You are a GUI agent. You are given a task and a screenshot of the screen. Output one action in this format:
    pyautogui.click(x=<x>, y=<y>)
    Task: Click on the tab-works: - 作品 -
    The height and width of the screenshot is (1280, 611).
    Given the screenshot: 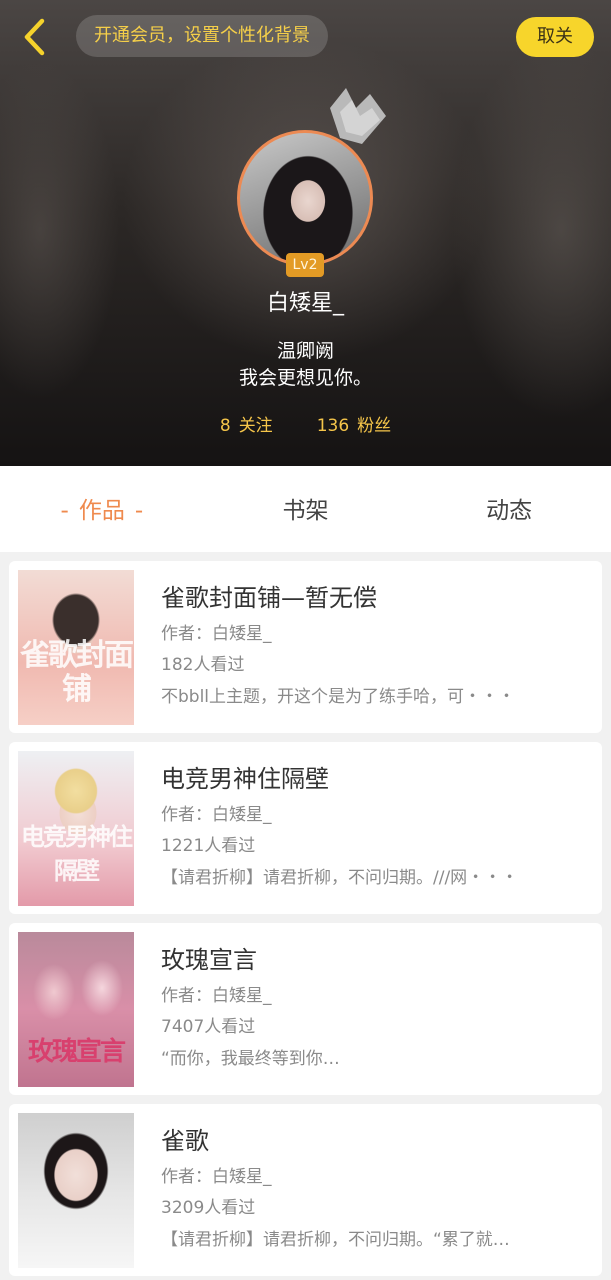 What is the action you would take?
    pyautogui.click(x=102, y=509)
    